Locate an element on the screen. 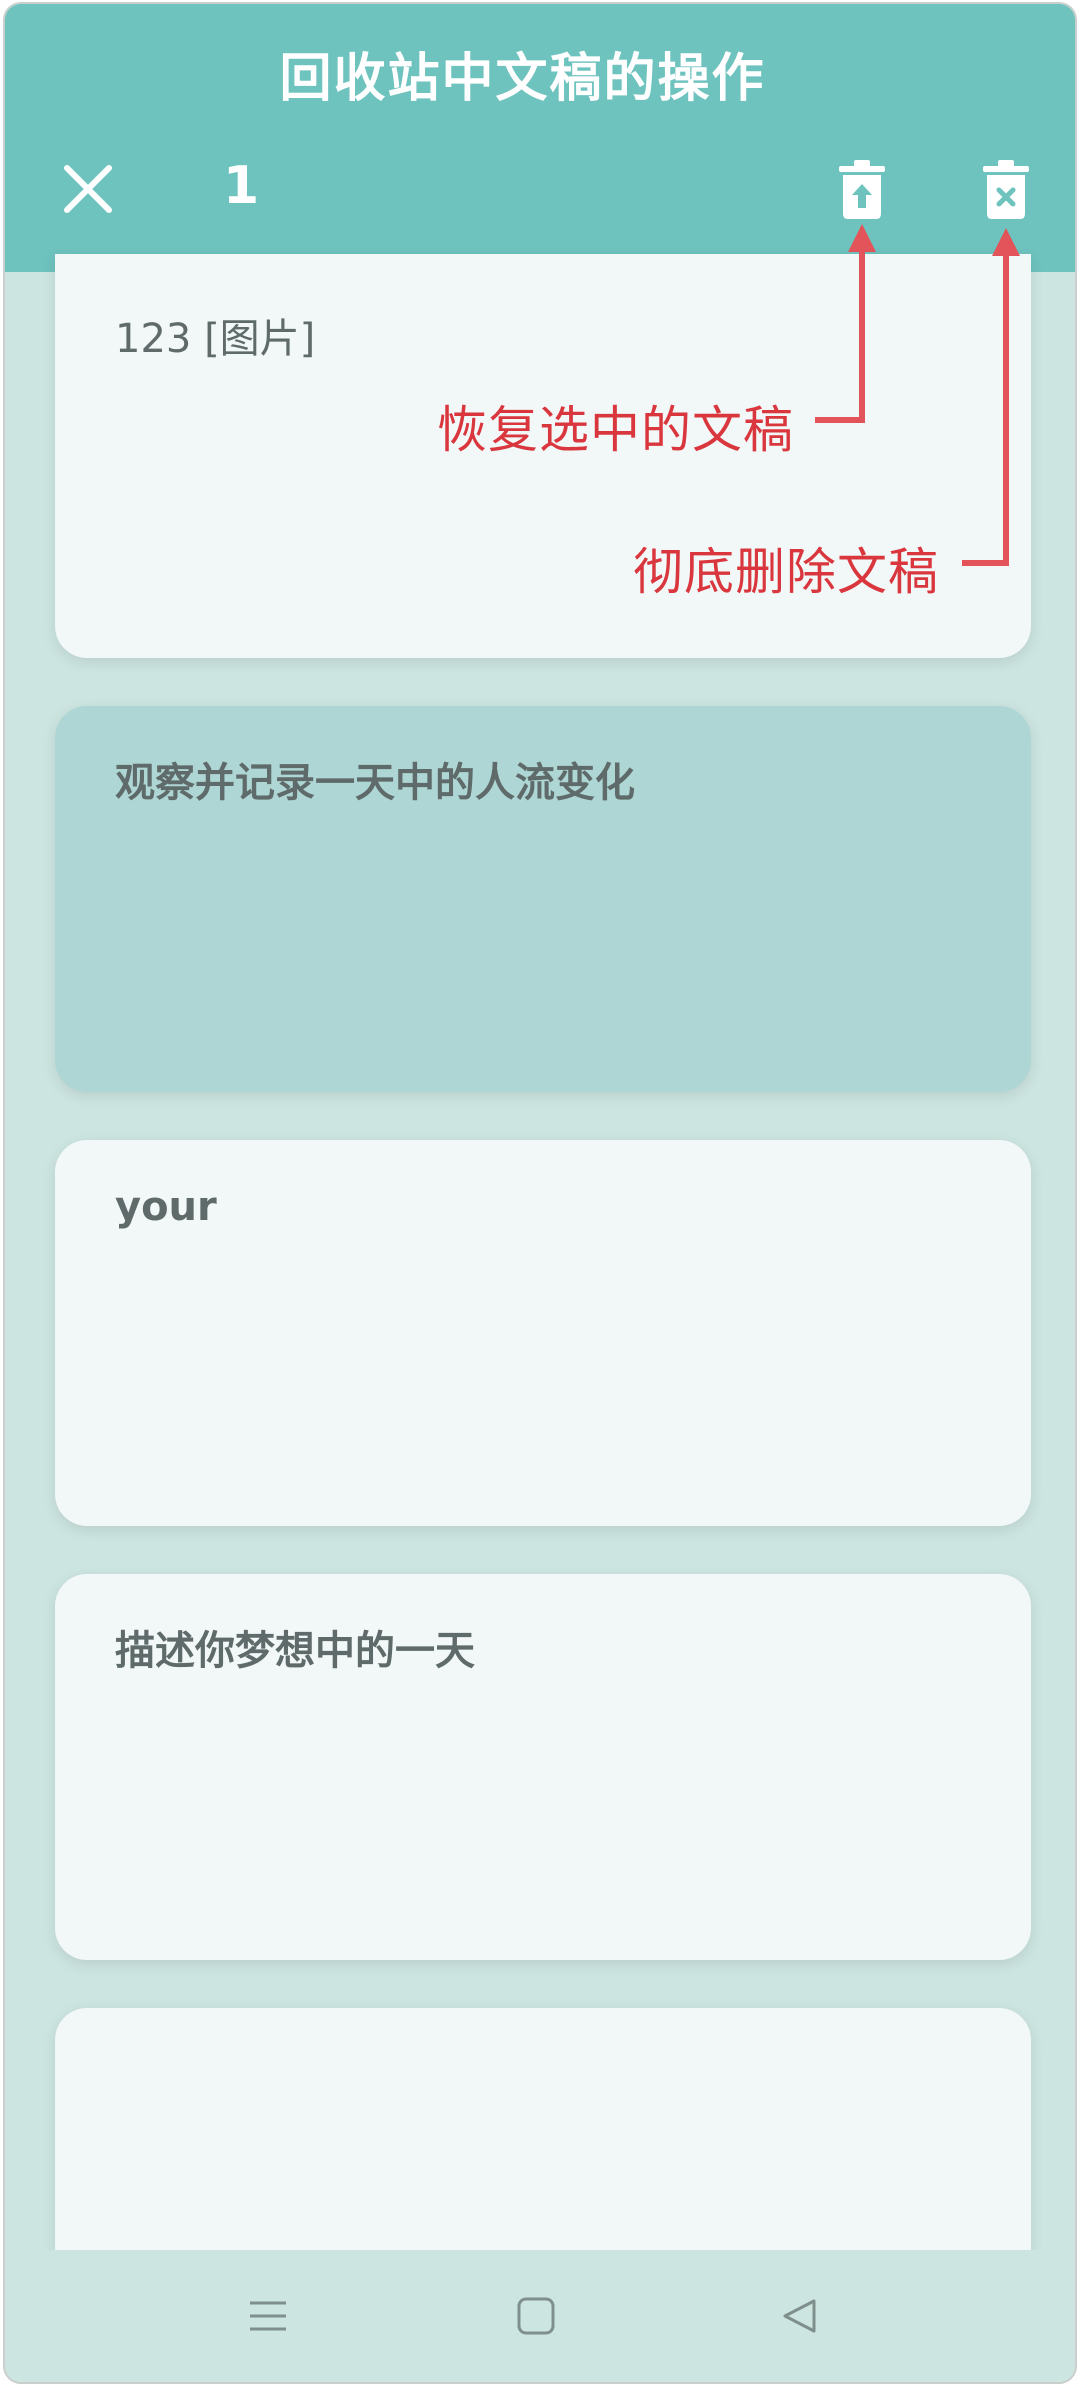 The image size is (1080, 2389). back-button is located at coordinates (800, 2316).